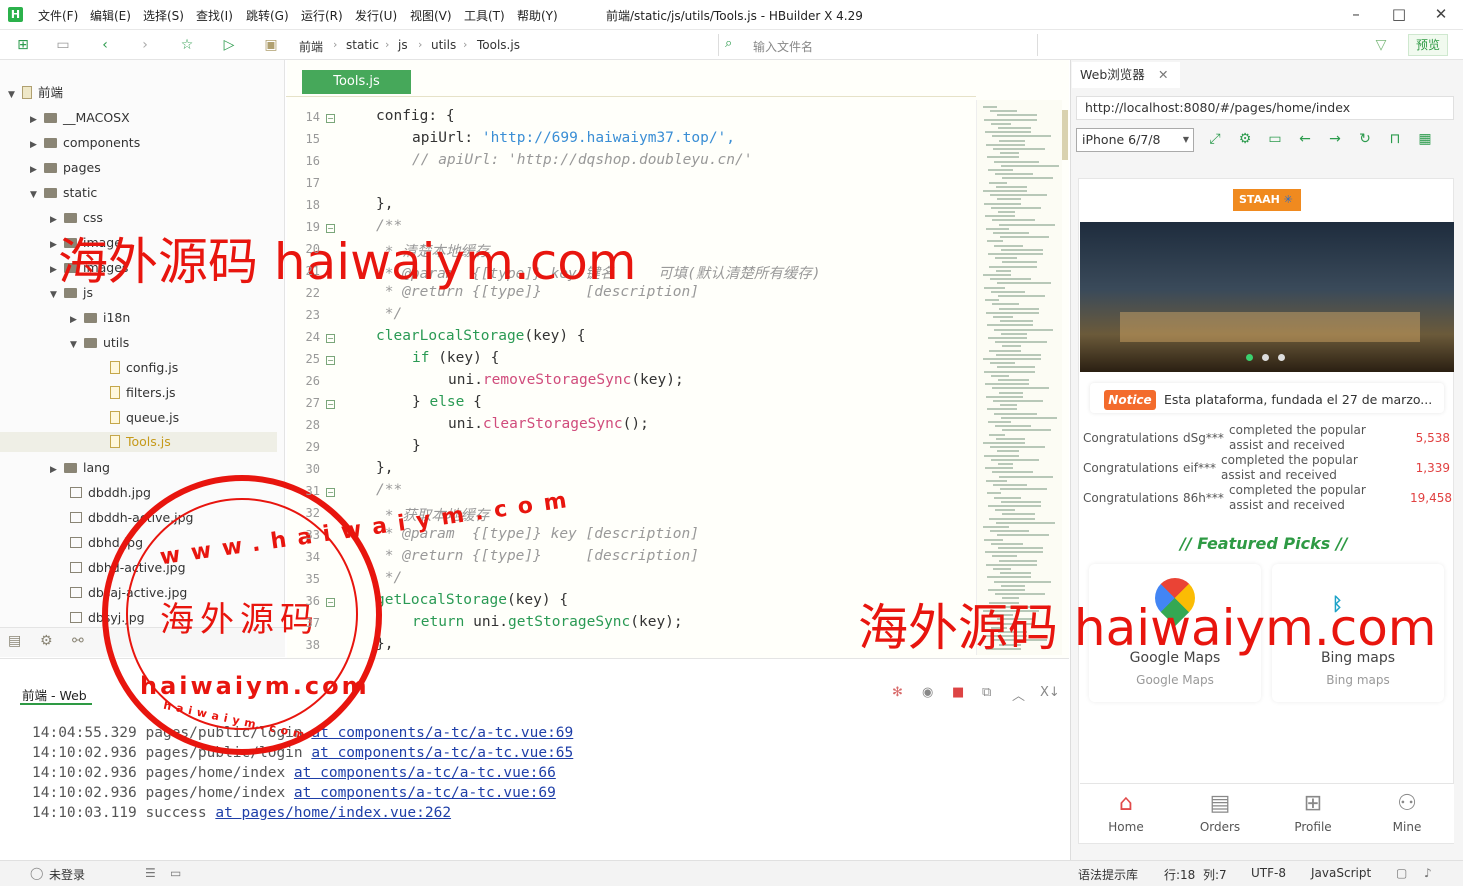 The image size is (1463, 886). Describe the element at coordinates (78, 641) in the screenshot. I see `git-icon: ⚯` at that location.